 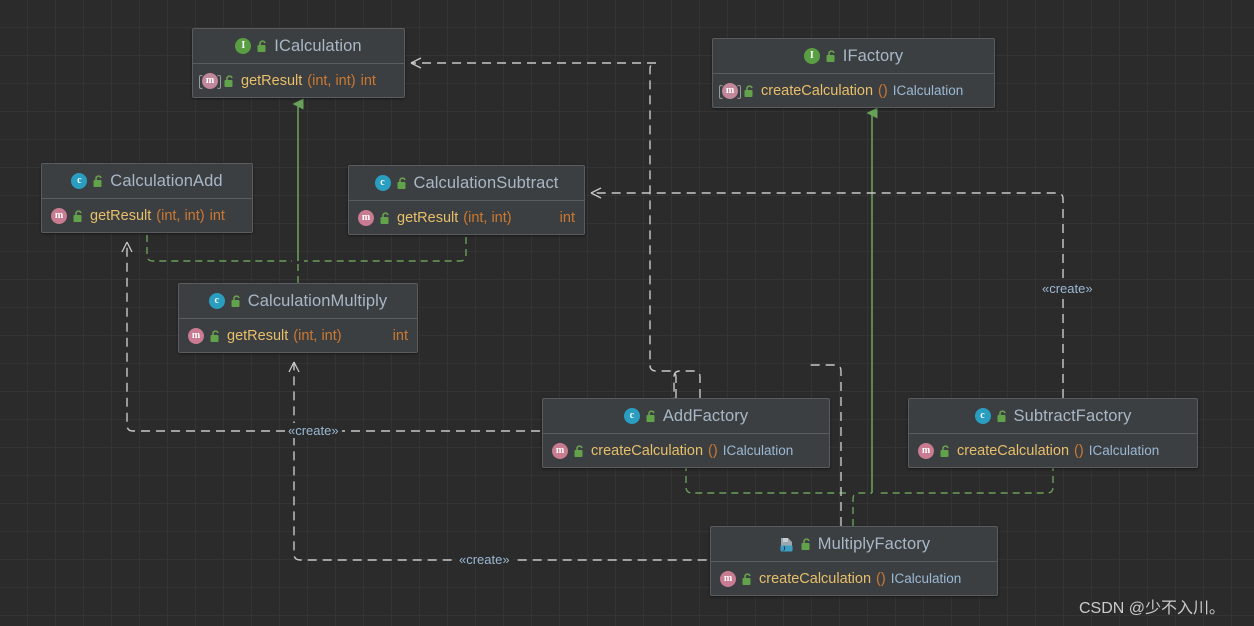 What do you see at coordinates (1072, 415) in the screenshot?
I see `node-title-text: SubtractFactory` at bounding box center [1072, 415].